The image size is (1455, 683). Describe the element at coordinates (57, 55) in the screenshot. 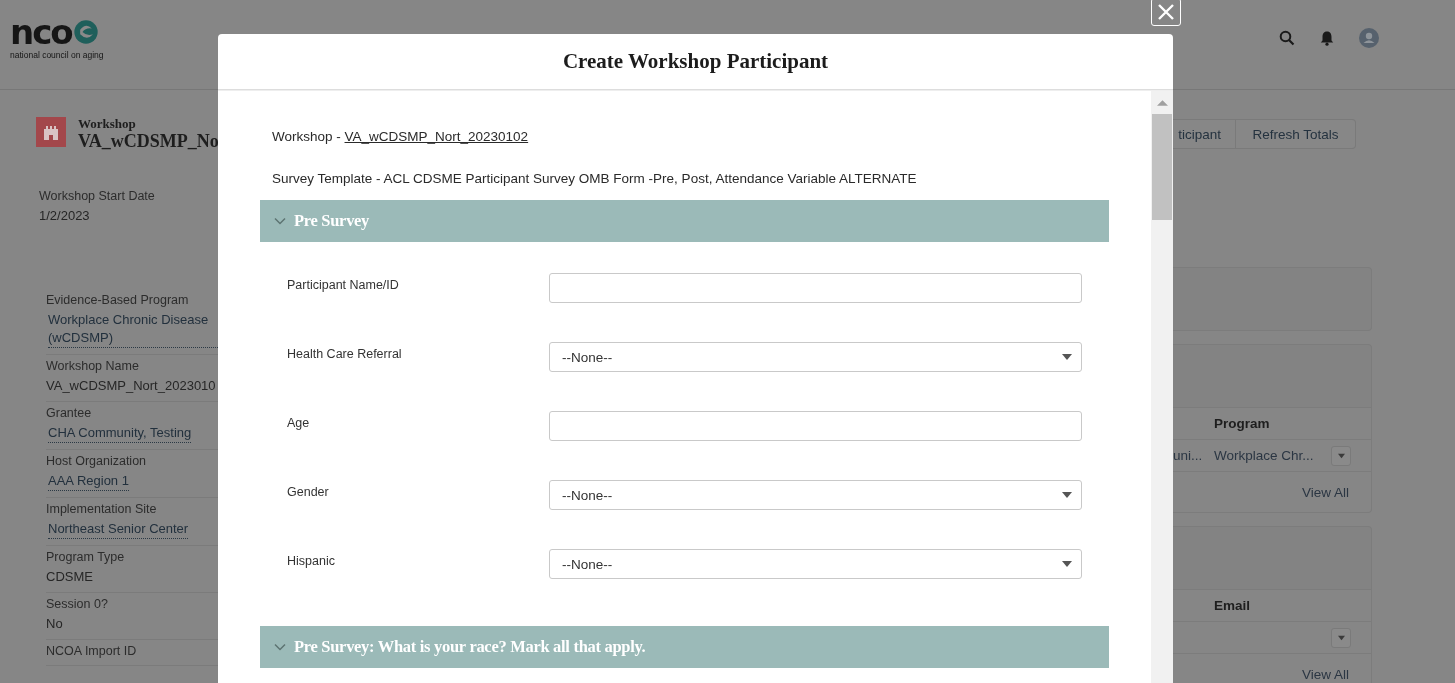

I see `logo-tagline: national council on aging` at that location.